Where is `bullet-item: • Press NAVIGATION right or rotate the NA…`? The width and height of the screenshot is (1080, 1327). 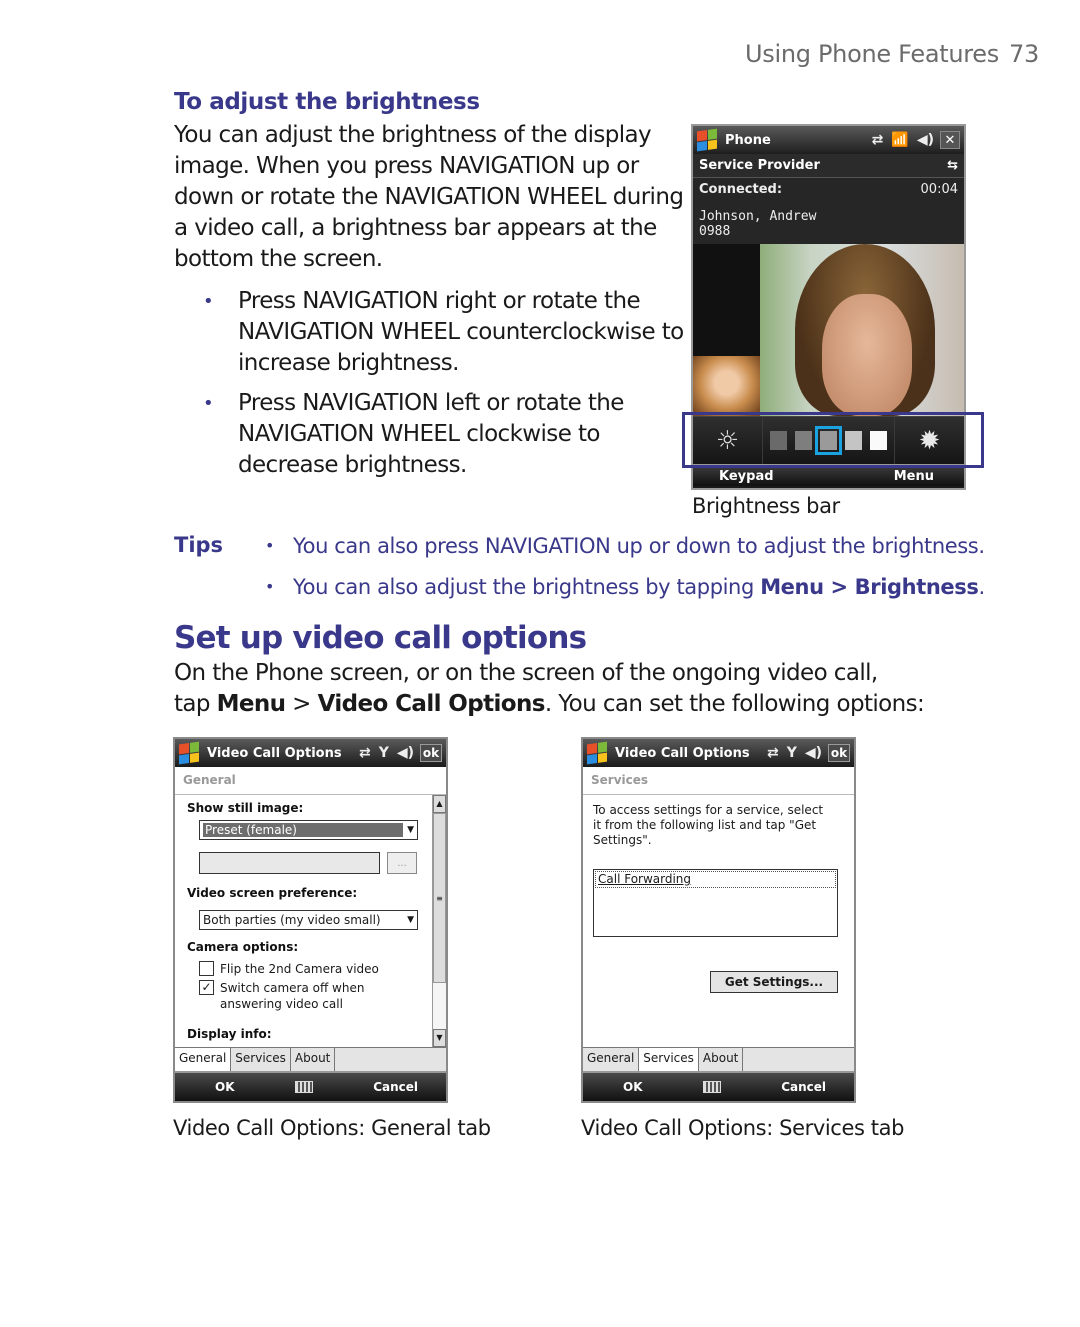
bullet-item: • Press NAVIGATION right or rotate the NA… is located at coordinates (443, 332).